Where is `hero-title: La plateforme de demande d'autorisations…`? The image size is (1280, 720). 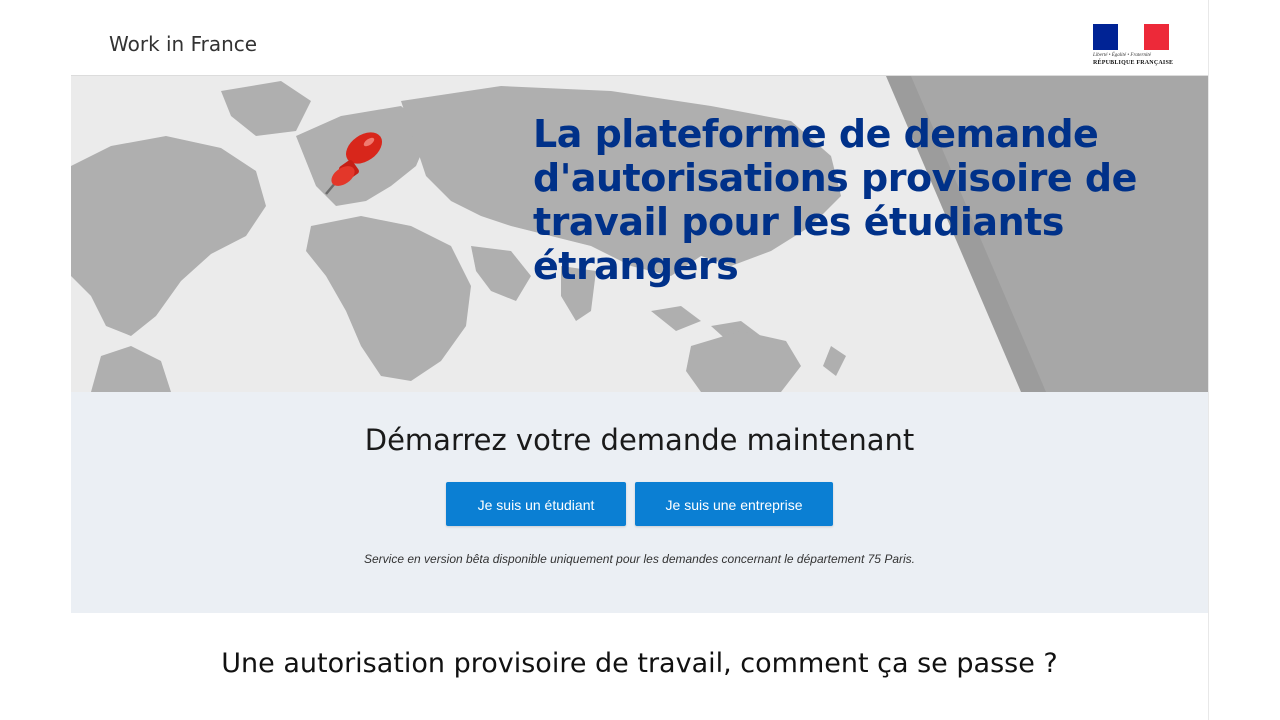 hero-title: La plateforme de demande d'autorisations… is located at coordinates (835, 200).